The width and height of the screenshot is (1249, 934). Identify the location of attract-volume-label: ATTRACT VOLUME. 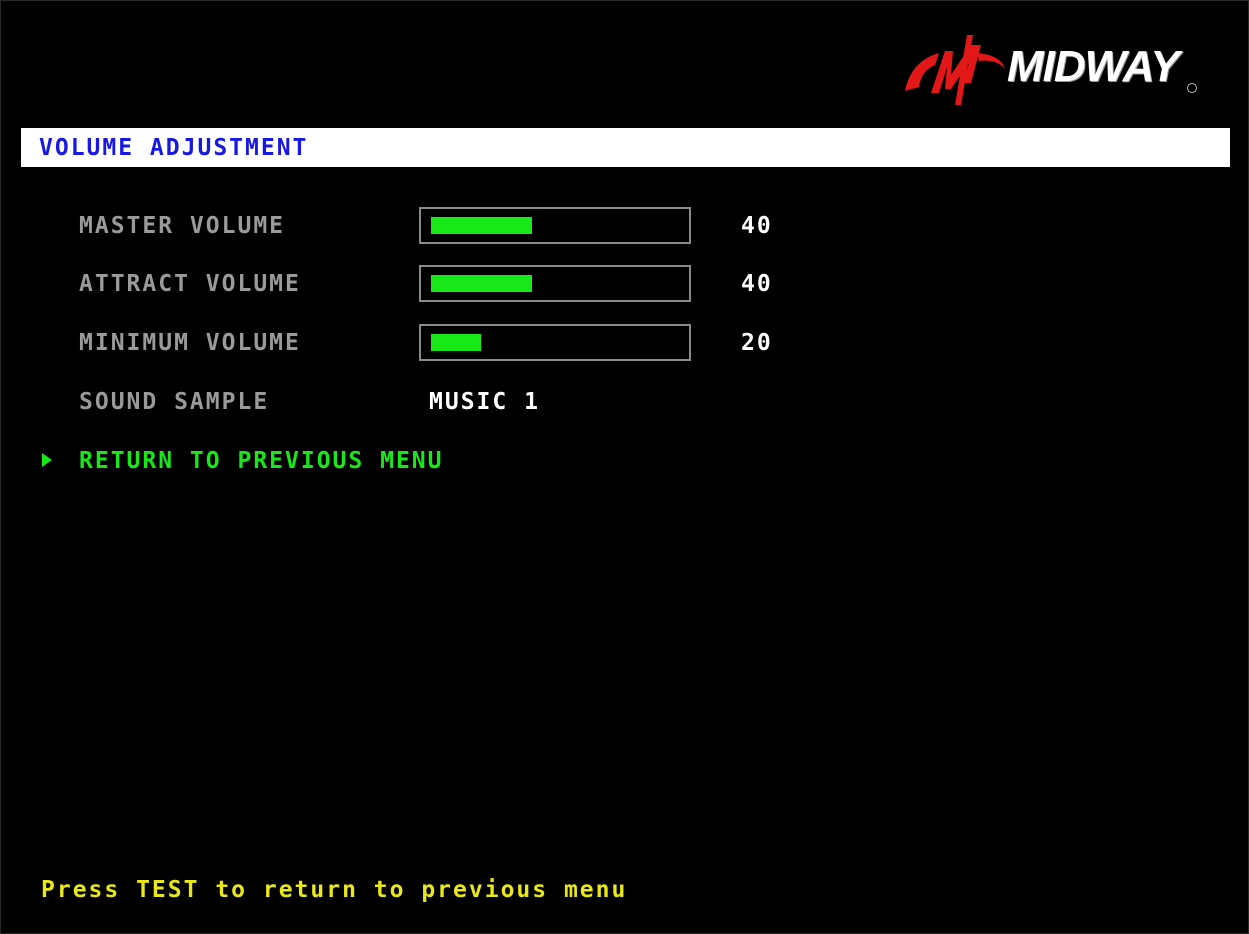
(190, 284).